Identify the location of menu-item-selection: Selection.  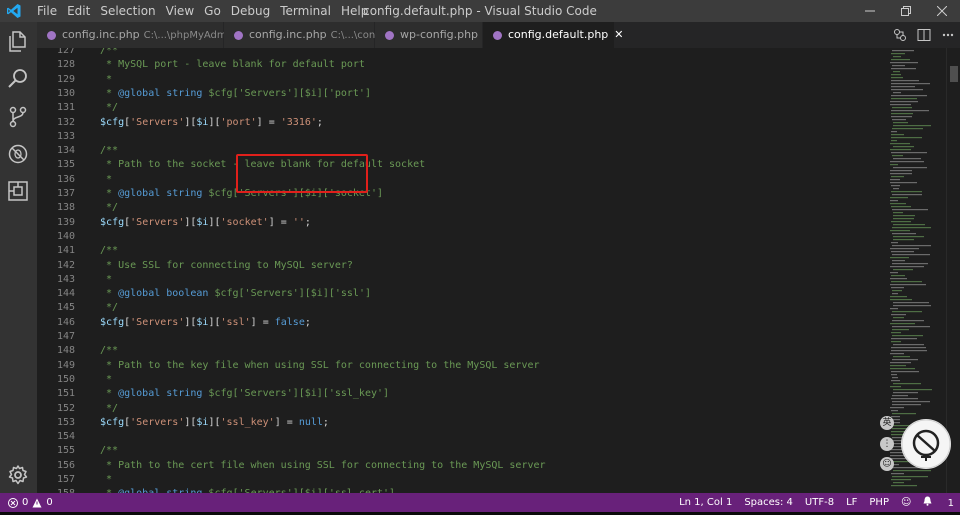
(127, 11).